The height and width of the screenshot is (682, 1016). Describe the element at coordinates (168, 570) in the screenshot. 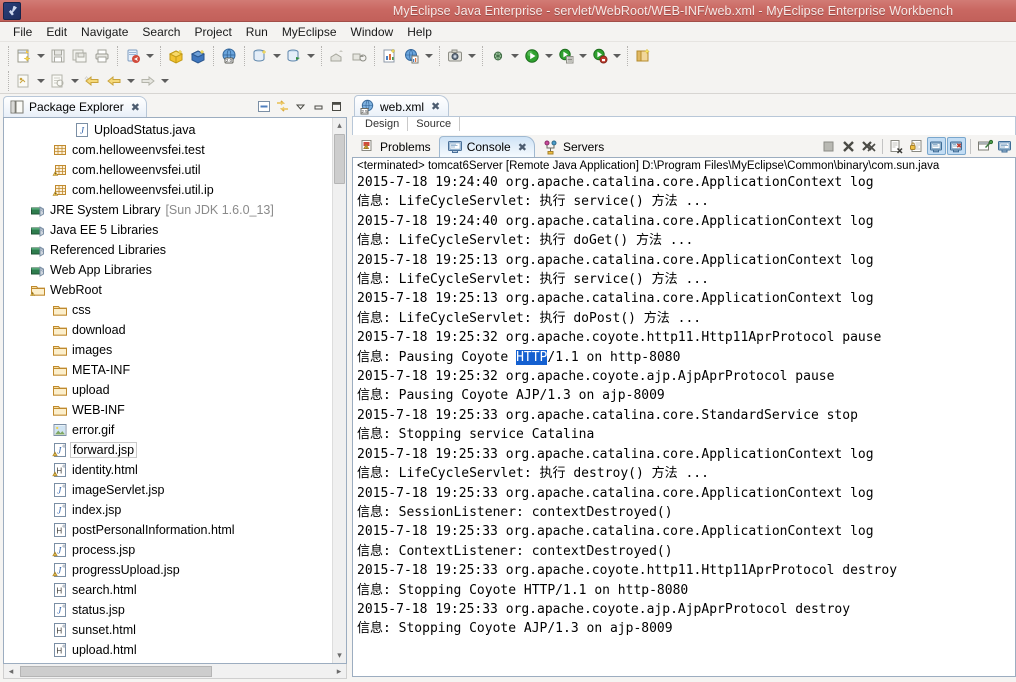

I see `tree-item: JprogressUpload.jsp` at that location.